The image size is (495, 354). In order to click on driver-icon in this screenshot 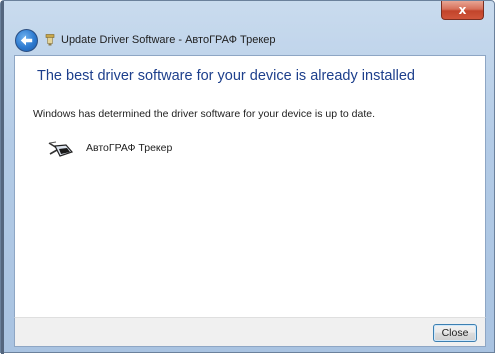, I will do `click(50, 40)`.